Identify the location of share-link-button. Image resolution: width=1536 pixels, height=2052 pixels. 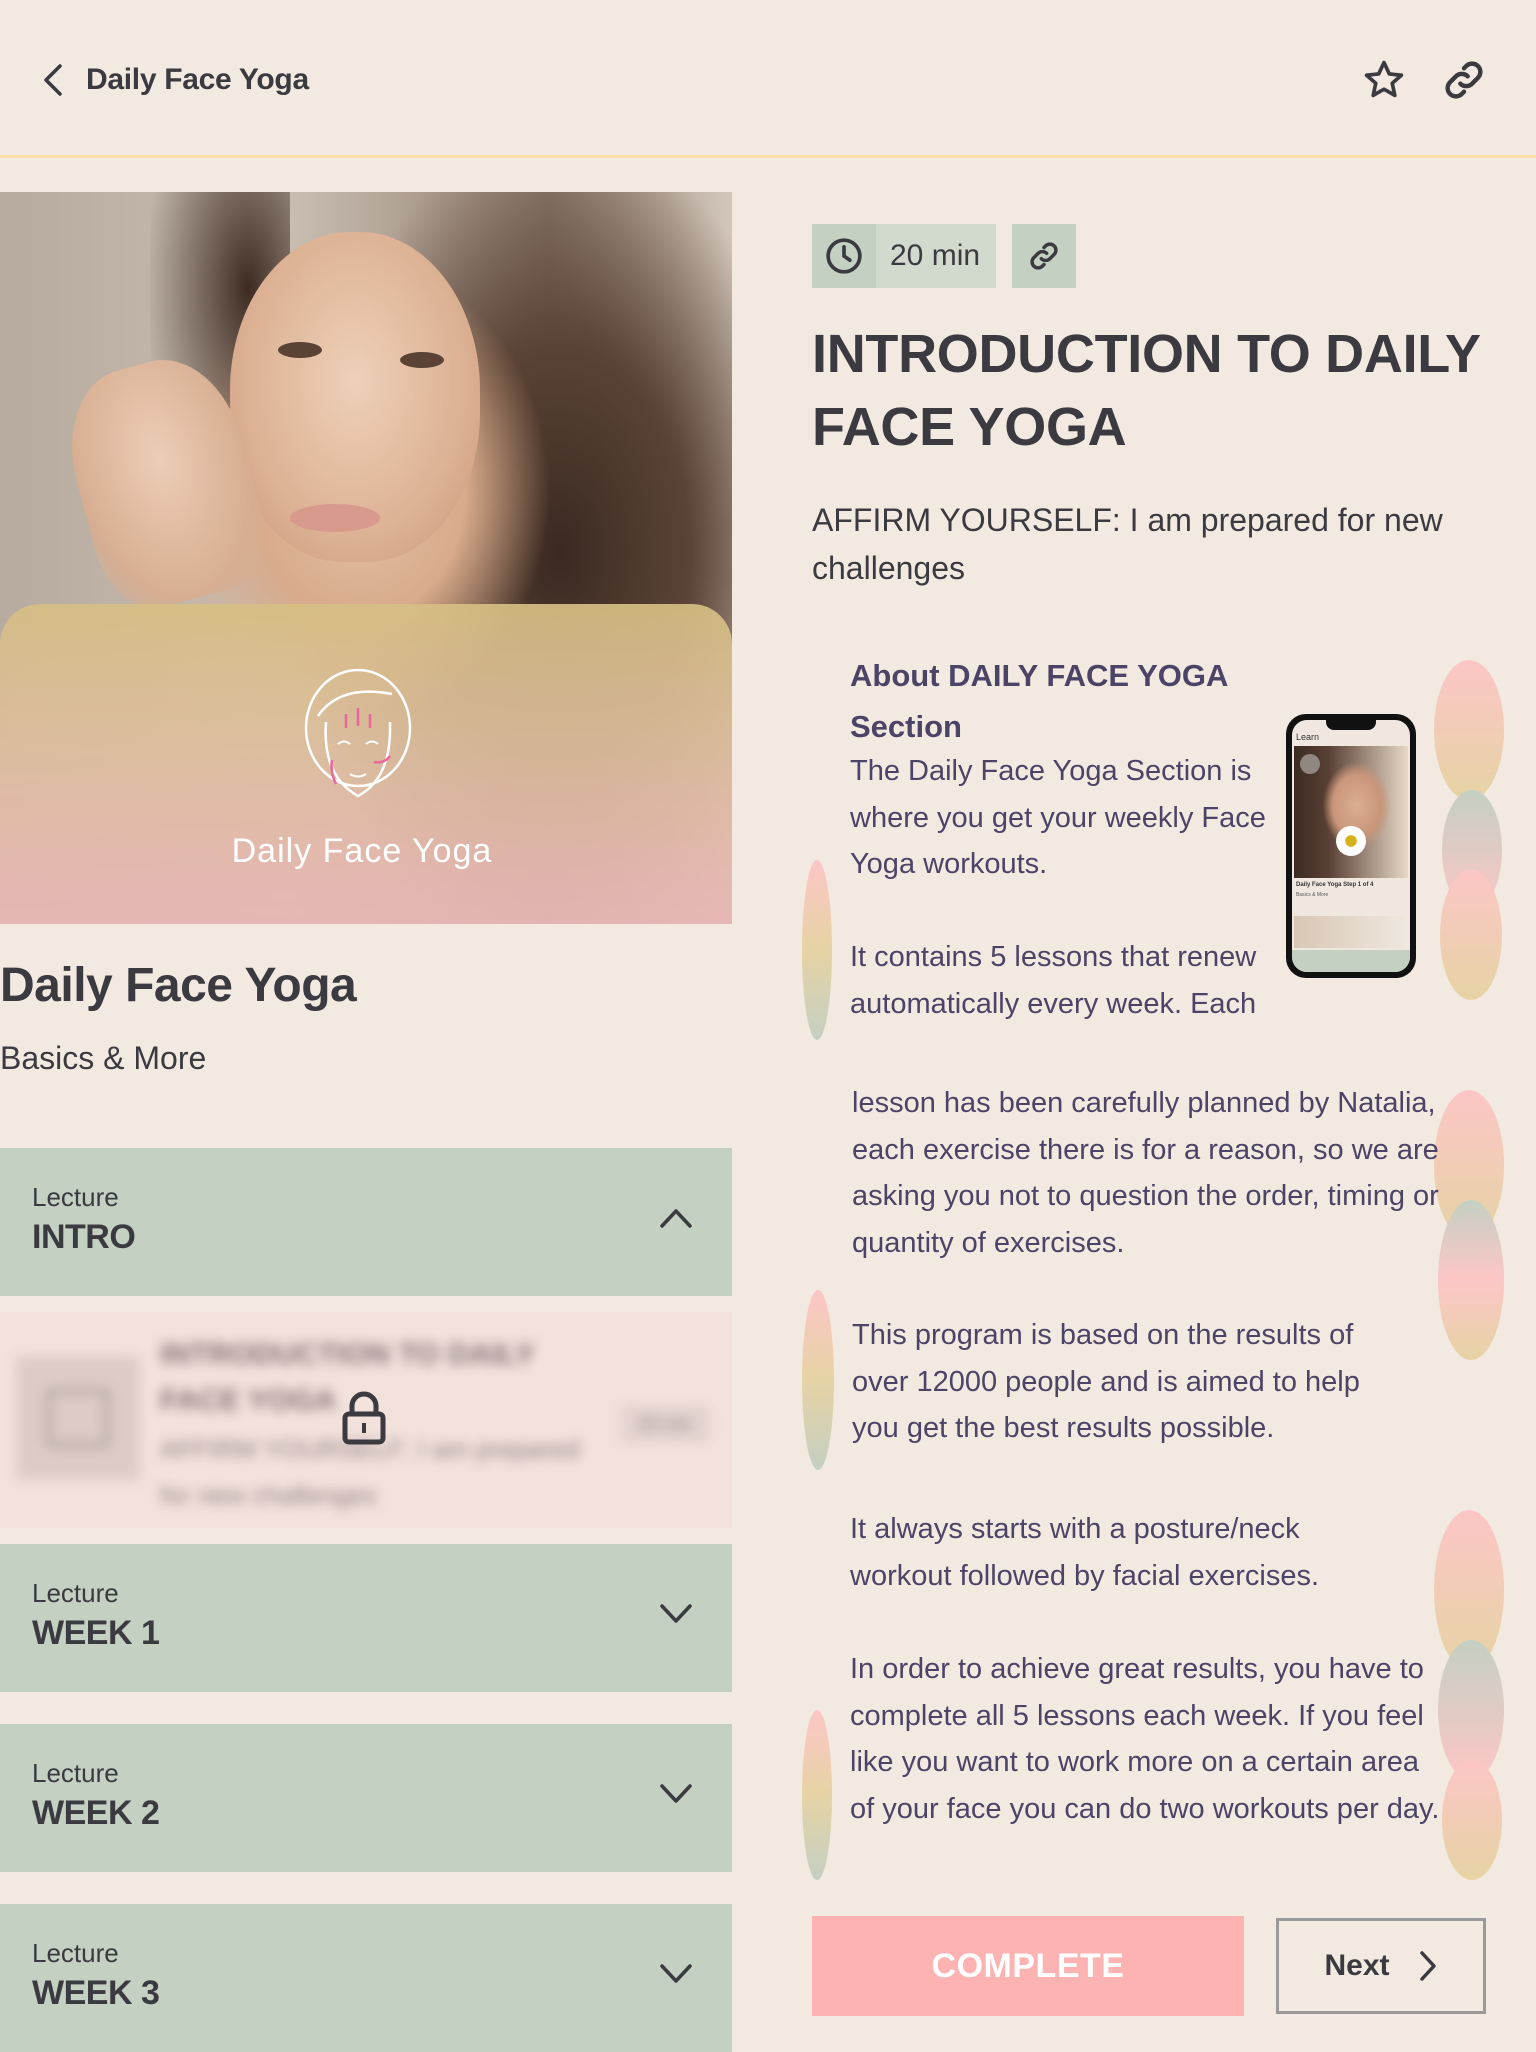
(1464, 80).